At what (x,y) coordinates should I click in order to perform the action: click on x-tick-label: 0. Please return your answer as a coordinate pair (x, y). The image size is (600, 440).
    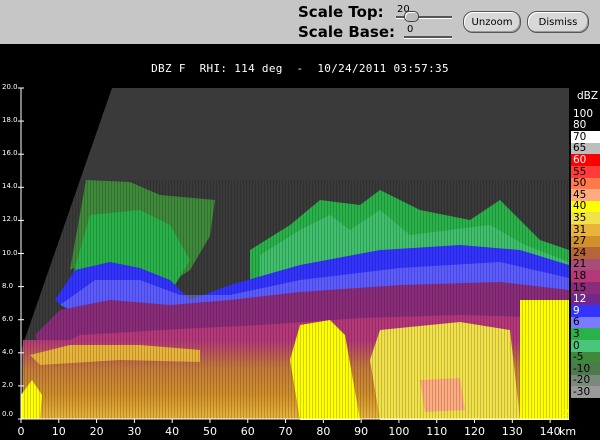
    Looking at the image, I should click on (21, 431).